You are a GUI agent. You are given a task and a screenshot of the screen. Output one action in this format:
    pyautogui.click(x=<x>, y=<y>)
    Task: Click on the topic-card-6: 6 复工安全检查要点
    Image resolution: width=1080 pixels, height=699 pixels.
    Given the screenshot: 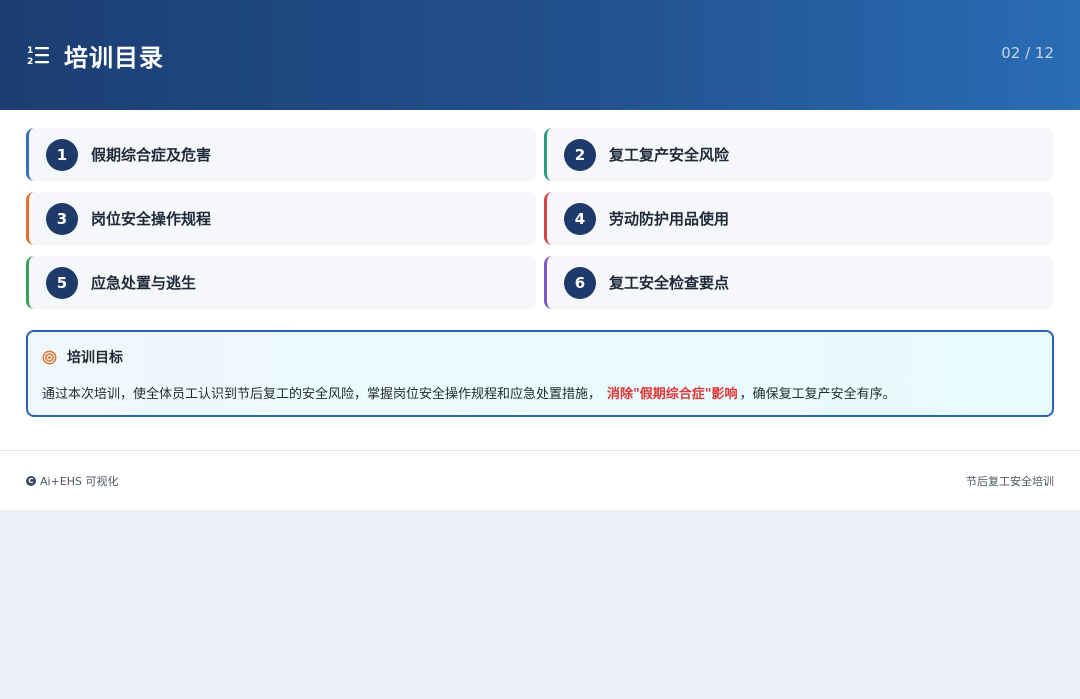 What is the action you would take?
    pyautogui.click(x=799, y=282)
    